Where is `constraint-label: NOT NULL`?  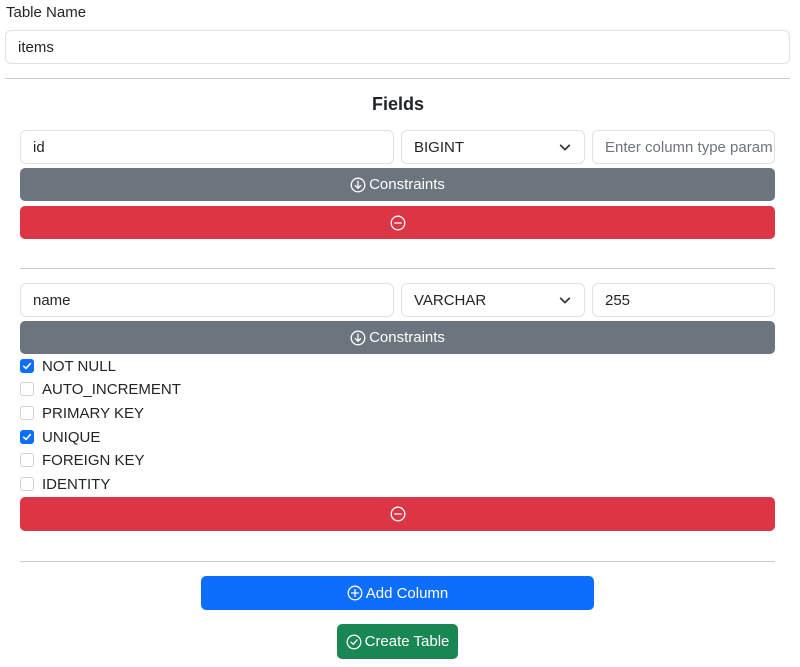 constraint-label: NOT NULL is located at coordinates (79, 366).